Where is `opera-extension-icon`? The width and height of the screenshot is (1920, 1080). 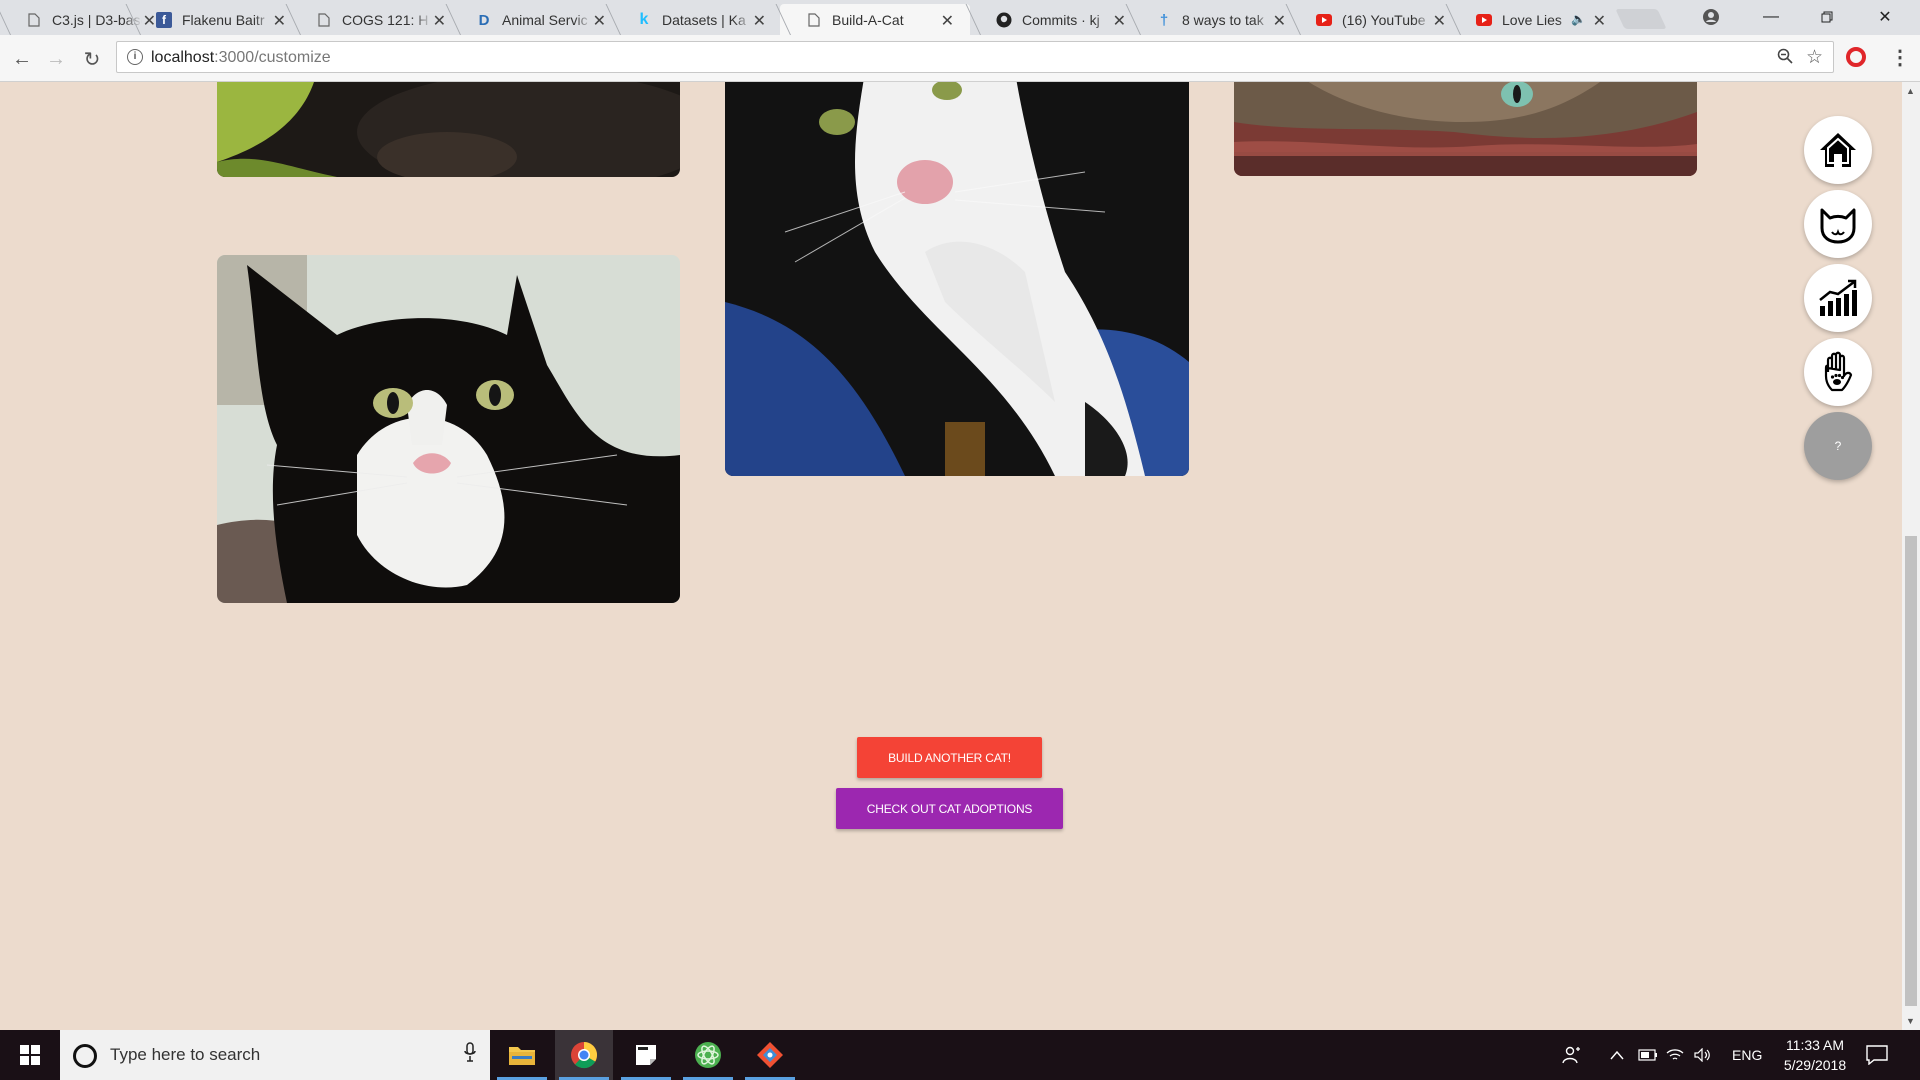
opera-extension-icon is located at coordinates (1856, 57).